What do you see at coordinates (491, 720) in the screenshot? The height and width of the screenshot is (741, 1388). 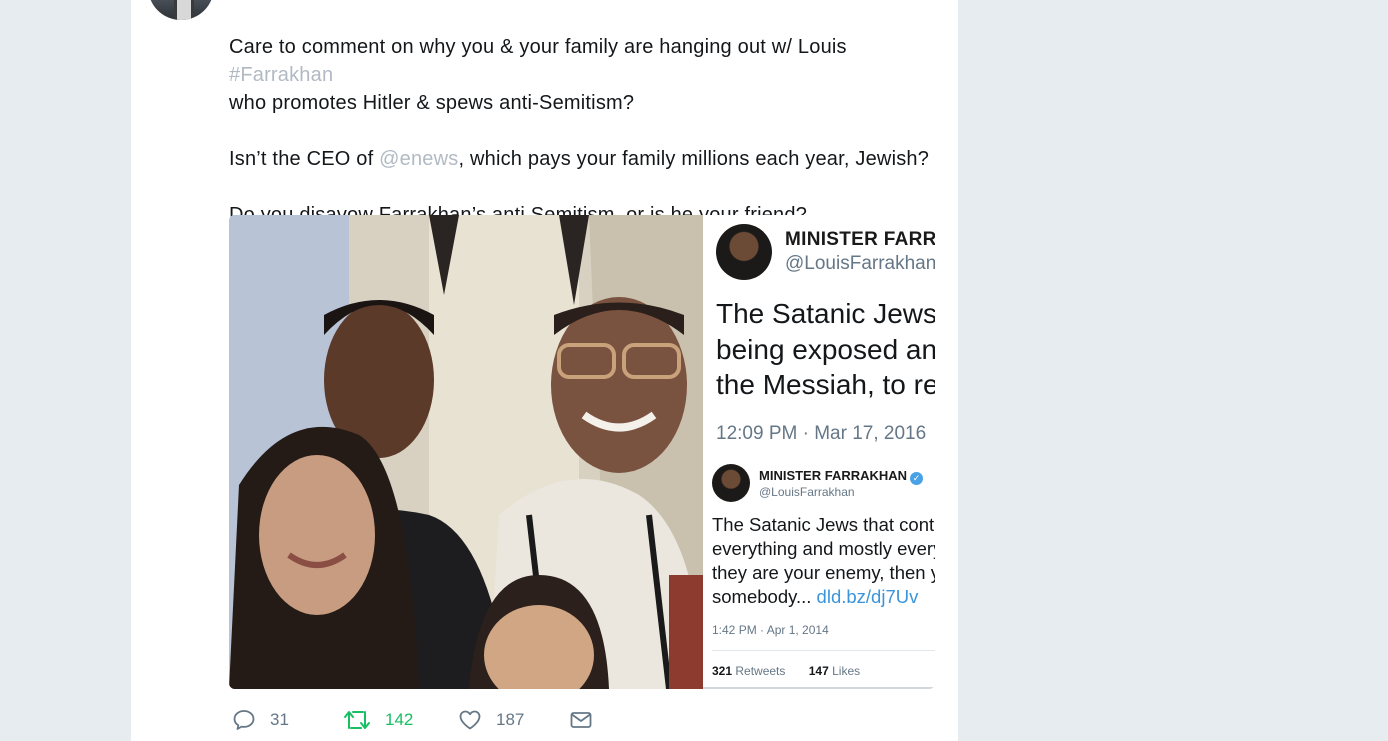 I see `like-button: 187` at bounding box center [491, 720].